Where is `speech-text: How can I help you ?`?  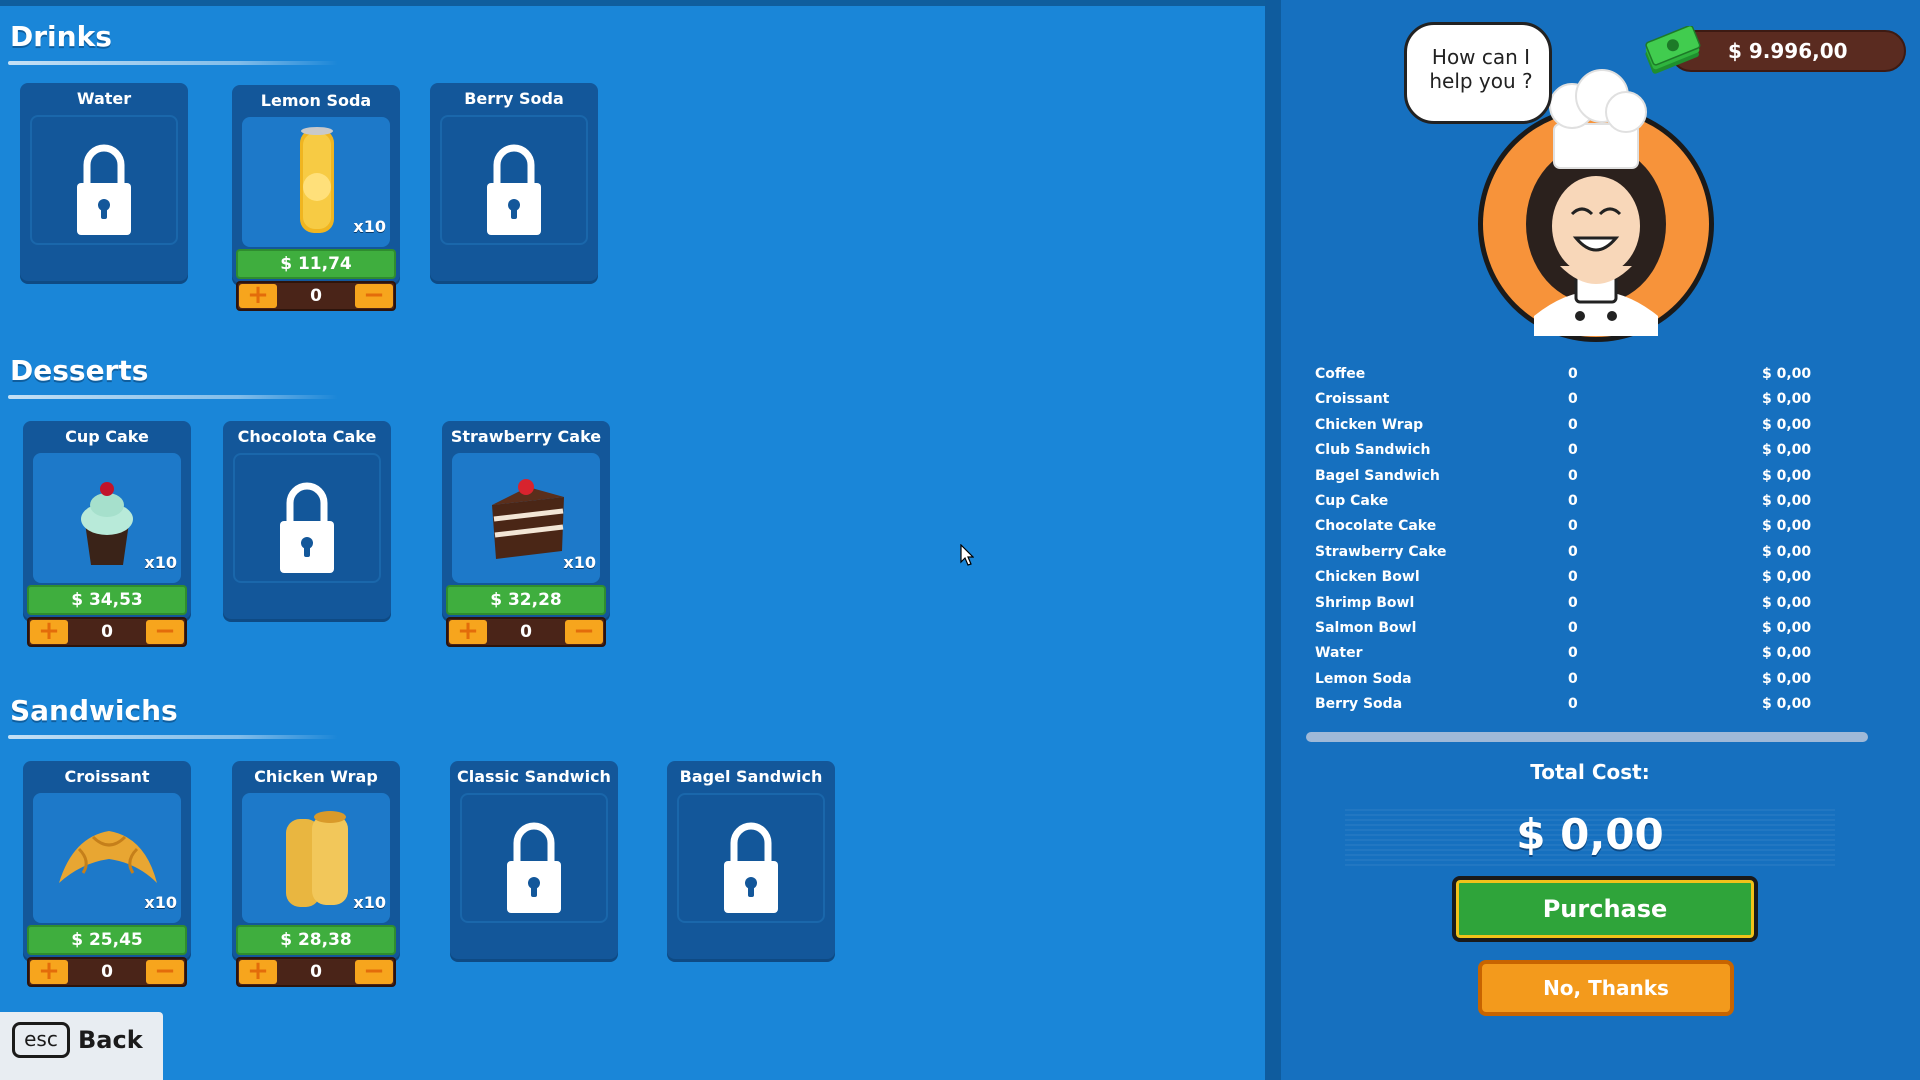
speech-text: How can I help you ? is located at coordinates (1481, 69).